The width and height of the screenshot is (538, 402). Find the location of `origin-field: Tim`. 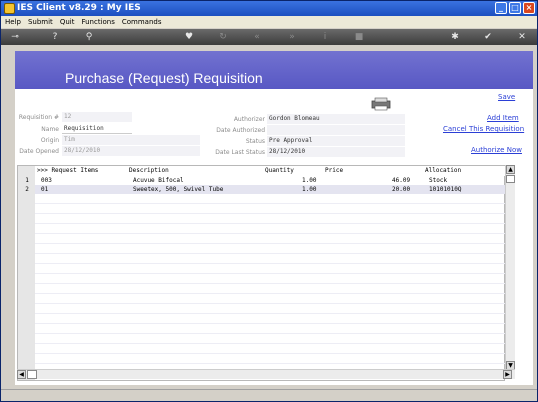

origin-field: Tim is located at coordinates (131, 140).